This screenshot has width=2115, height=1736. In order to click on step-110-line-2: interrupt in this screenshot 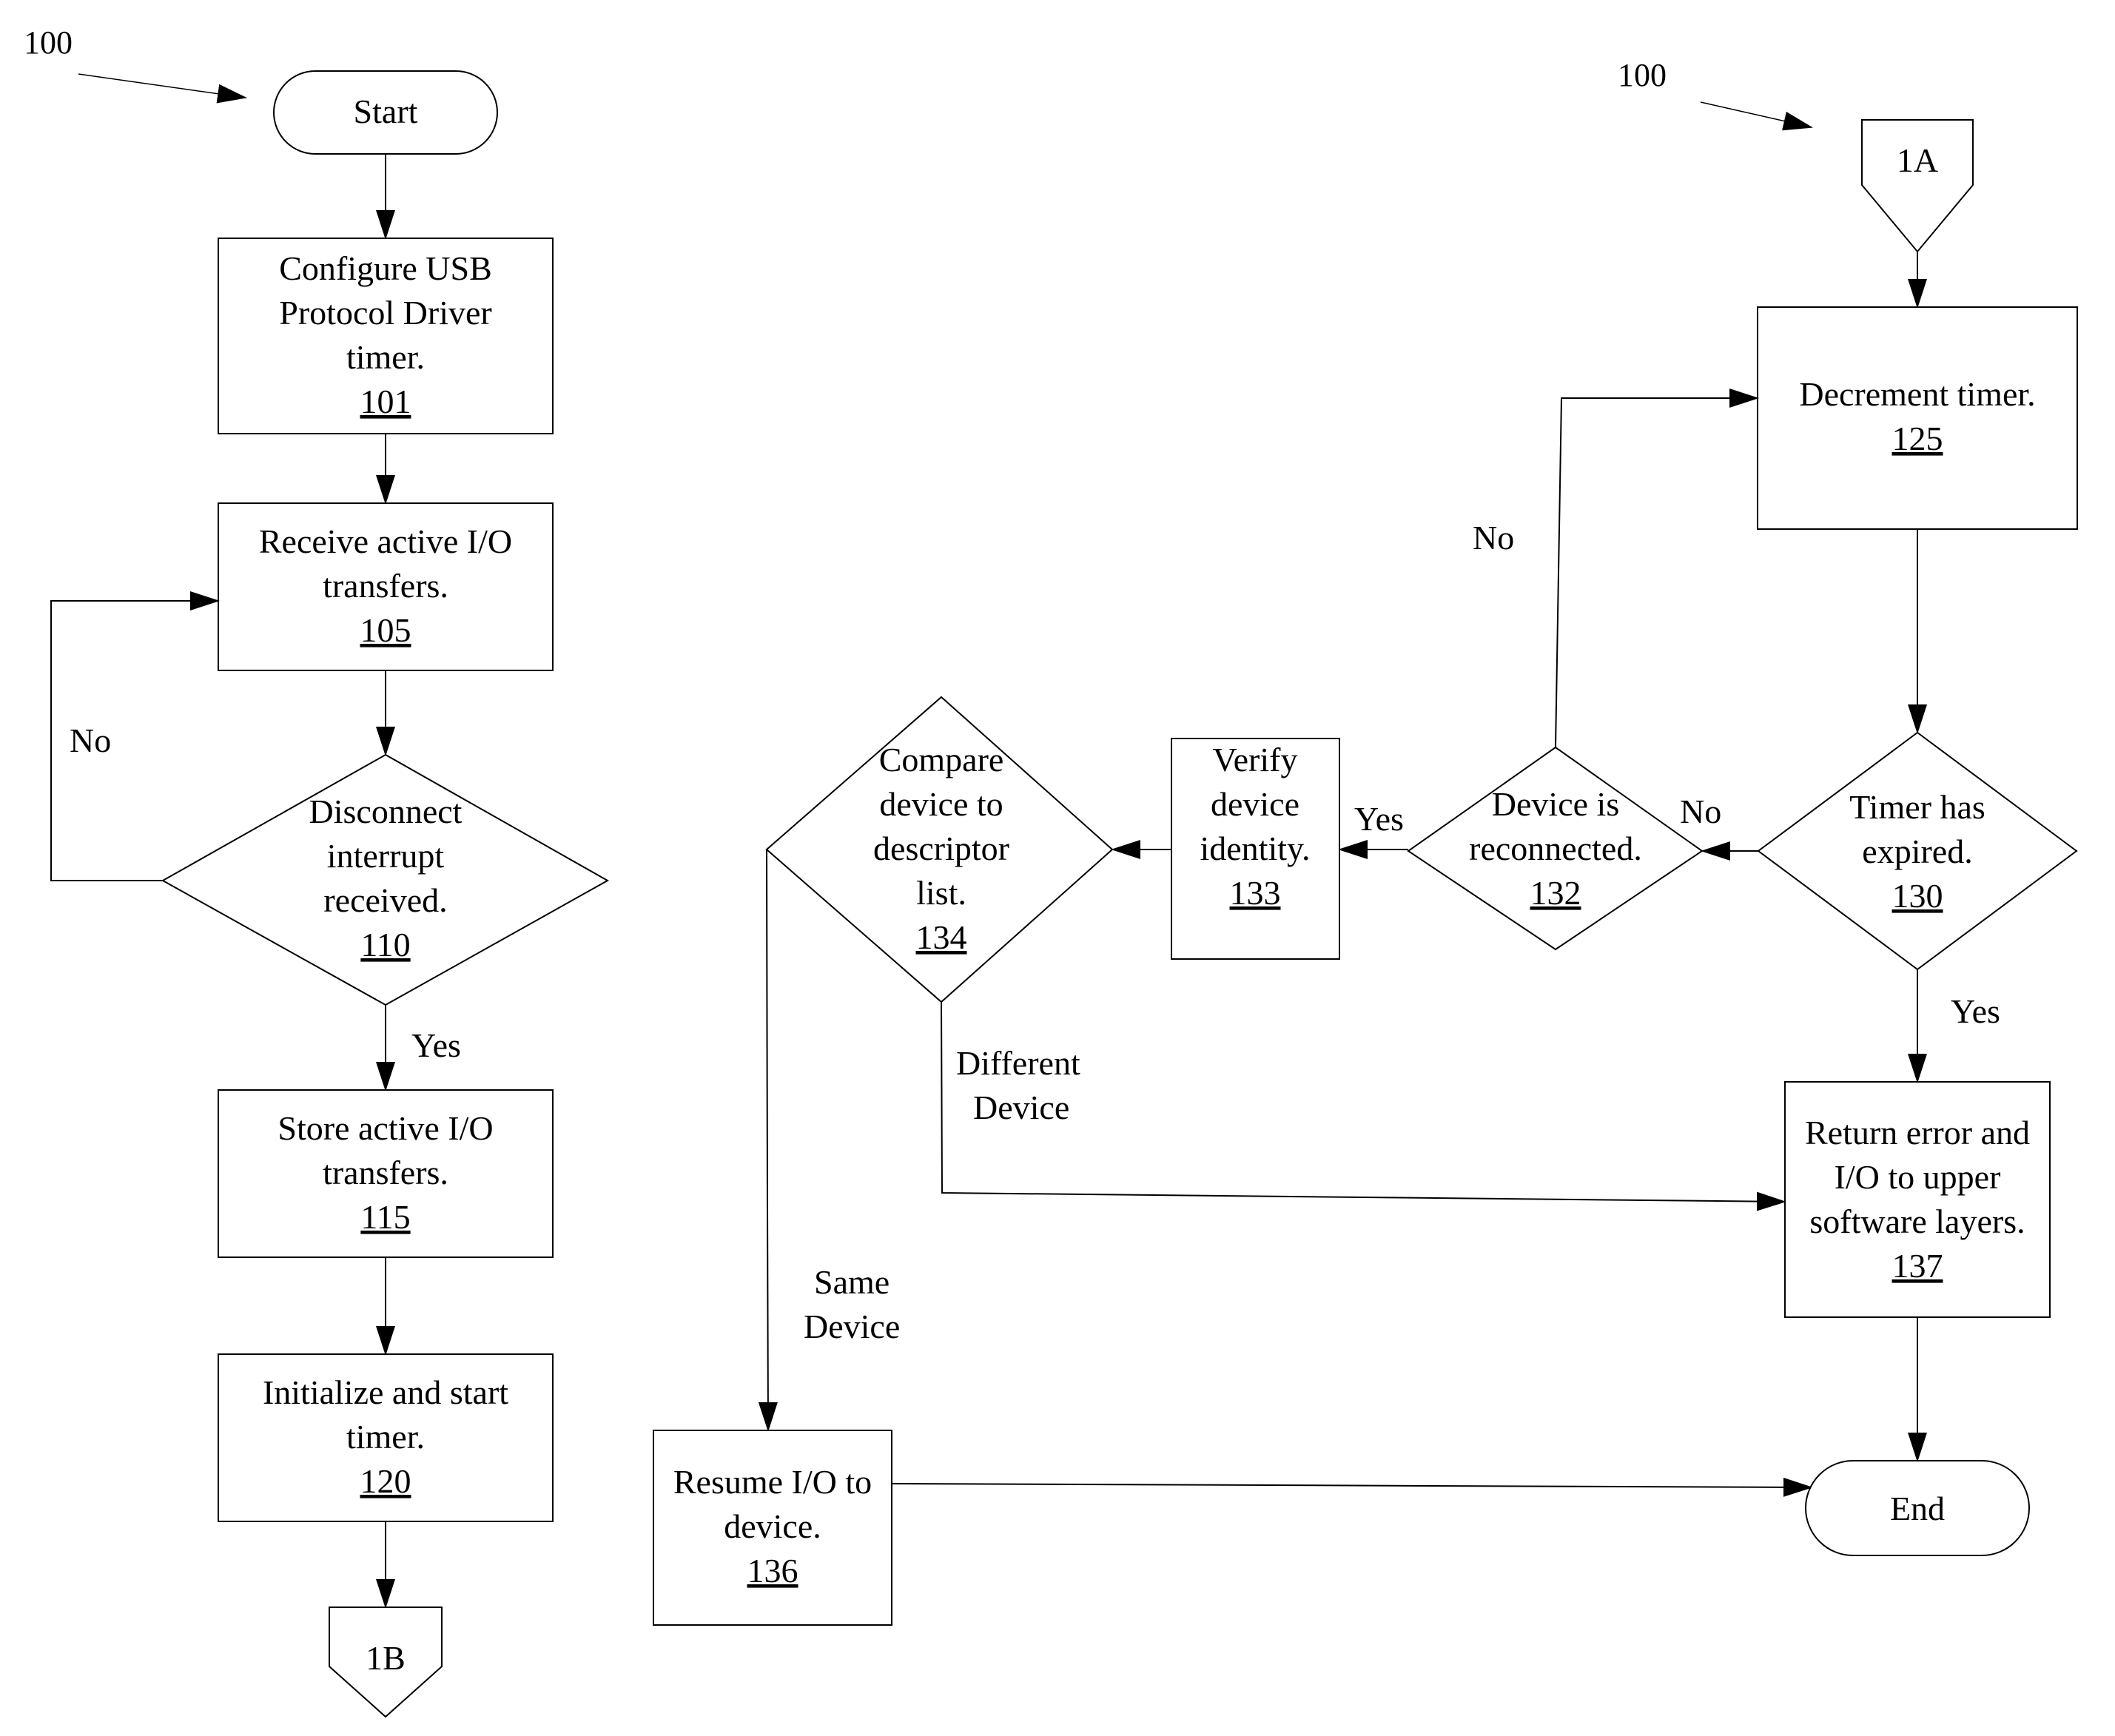, I will do `click(386, 856)`.